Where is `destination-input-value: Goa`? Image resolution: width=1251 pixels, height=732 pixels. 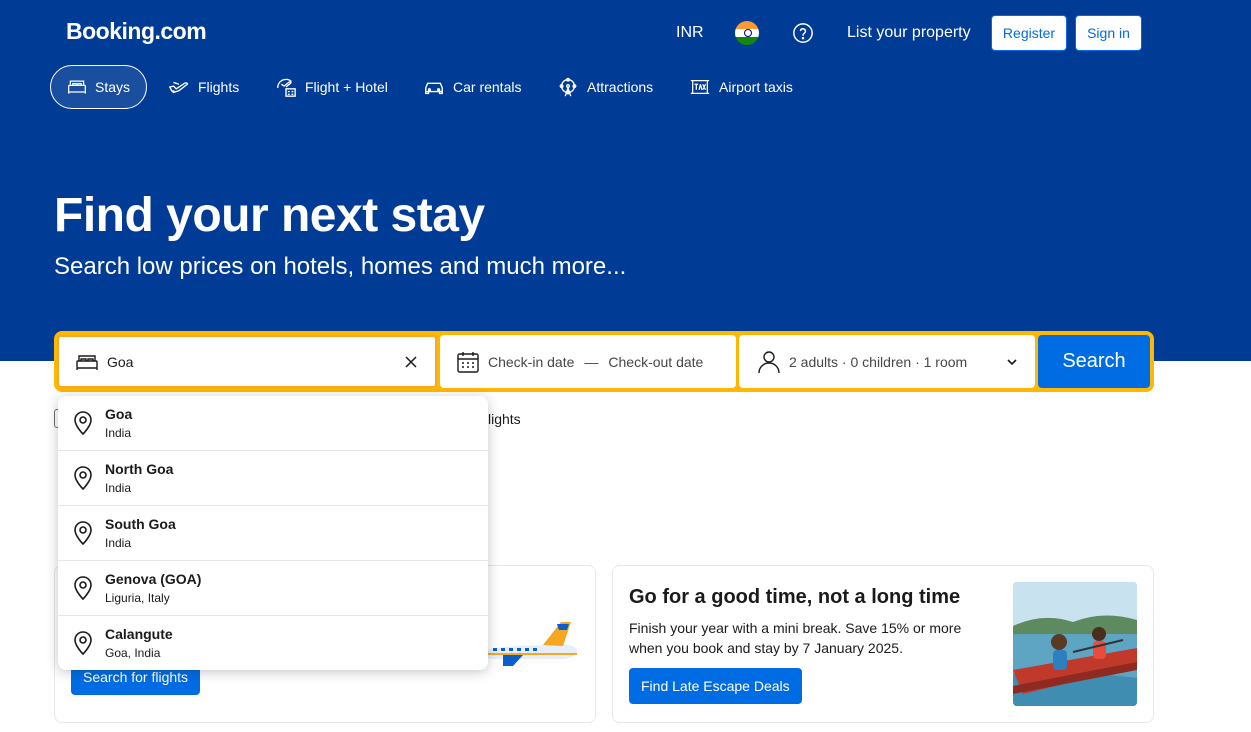
destination-input-value: Goa is located at coordinates (255, 362).